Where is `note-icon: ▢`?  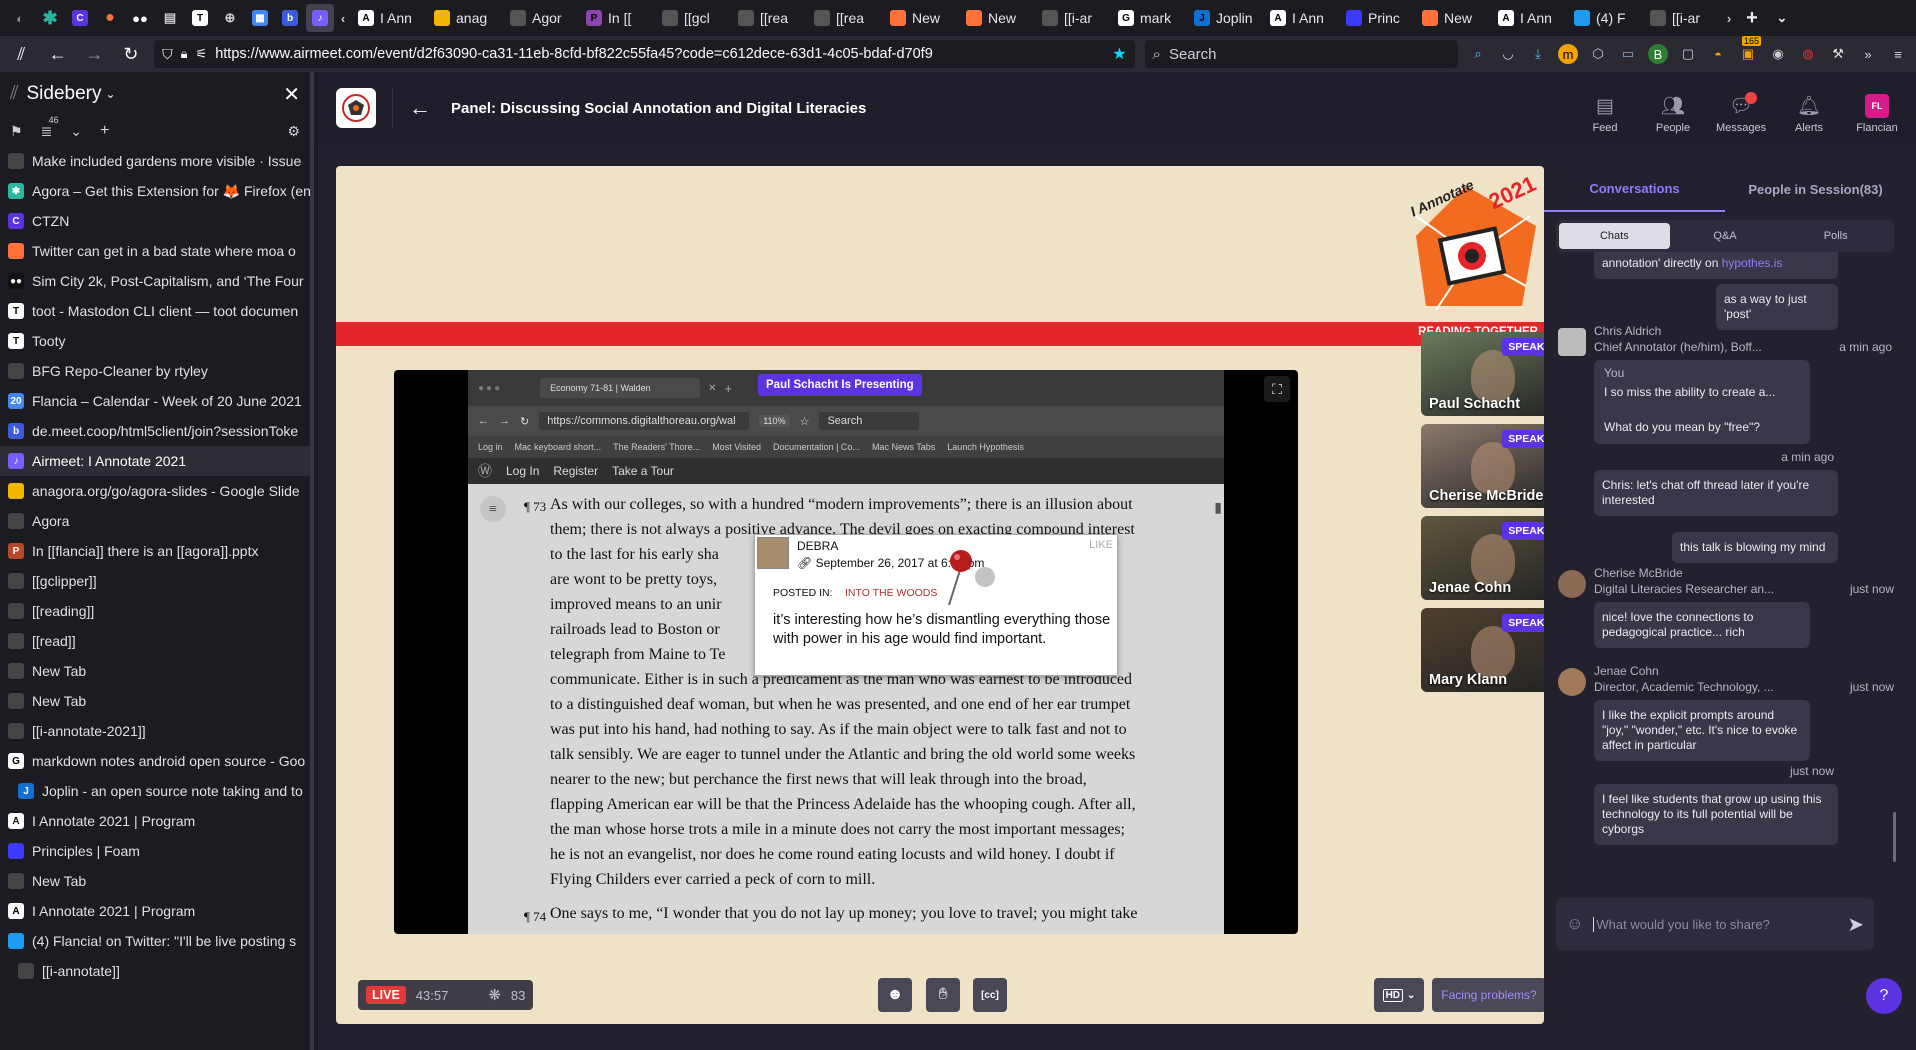 note-icon: ▢ is located at coordinates (1688, 54).